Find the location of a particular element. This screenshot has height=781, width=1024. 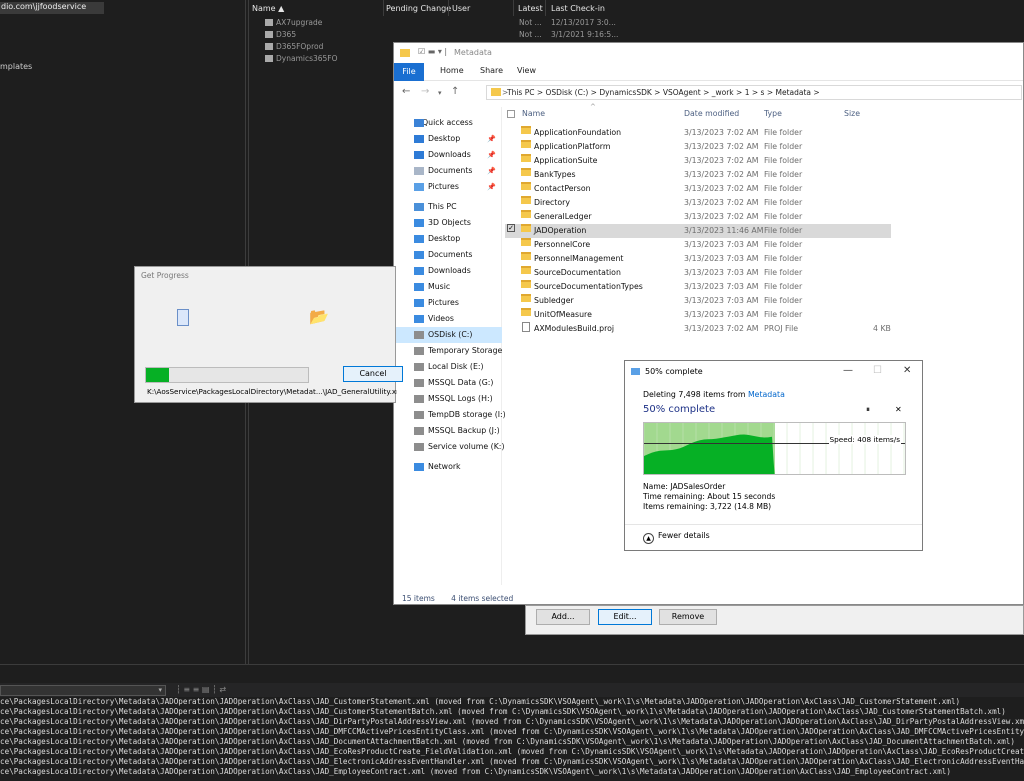

qat-icons: ☑ ▬ ▾ | is located at coordinates (432, 51).